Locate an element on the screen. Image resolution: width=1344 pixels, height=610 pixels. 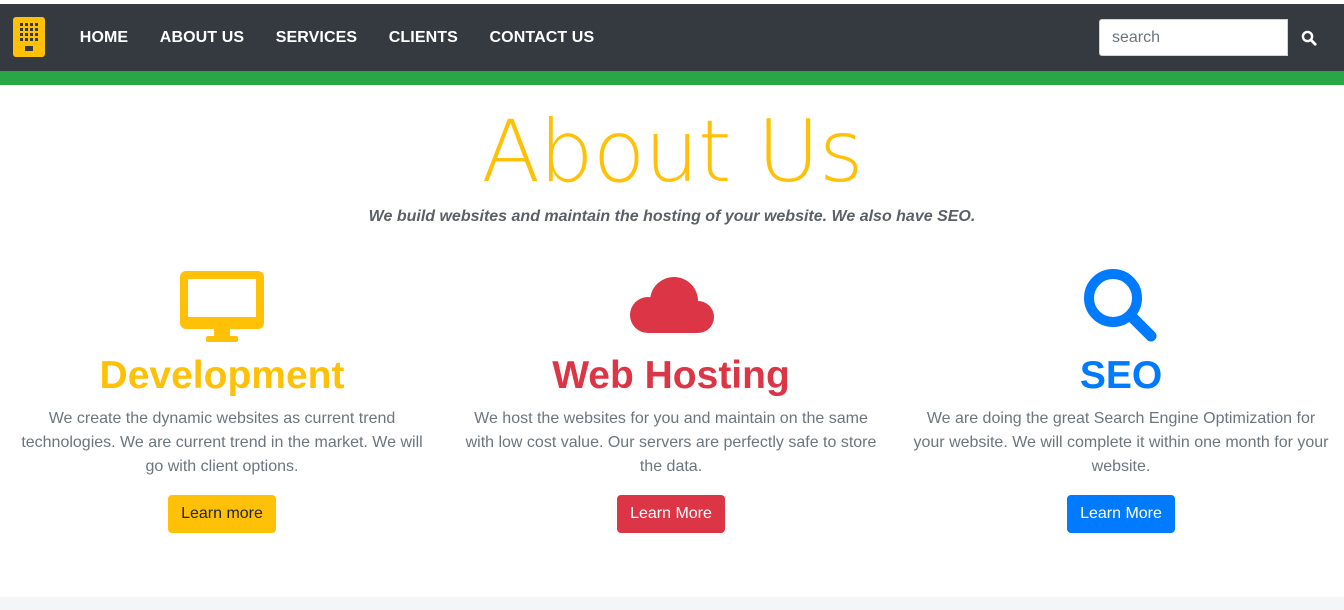
desktop-monitor-icon is located at coordinates (222, 306).